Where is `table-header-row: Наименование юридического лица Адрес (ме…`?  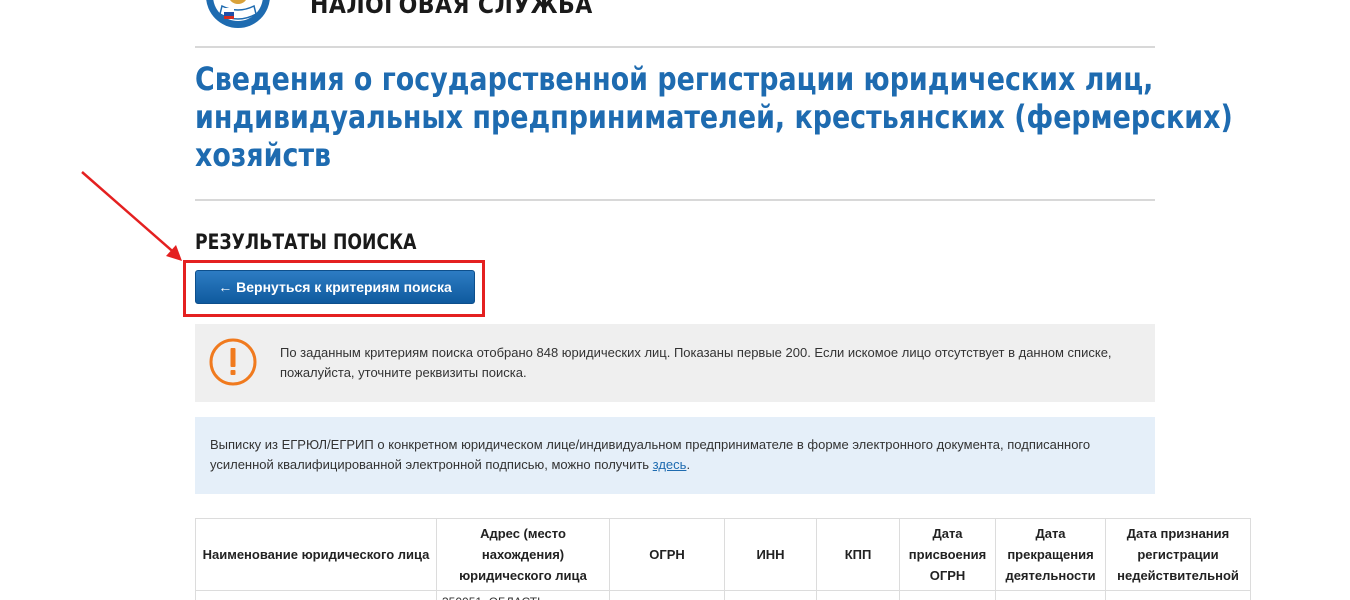
table-header-row: Наименование юридического лица Адрес (ме… is located at coordinates (723, 554).